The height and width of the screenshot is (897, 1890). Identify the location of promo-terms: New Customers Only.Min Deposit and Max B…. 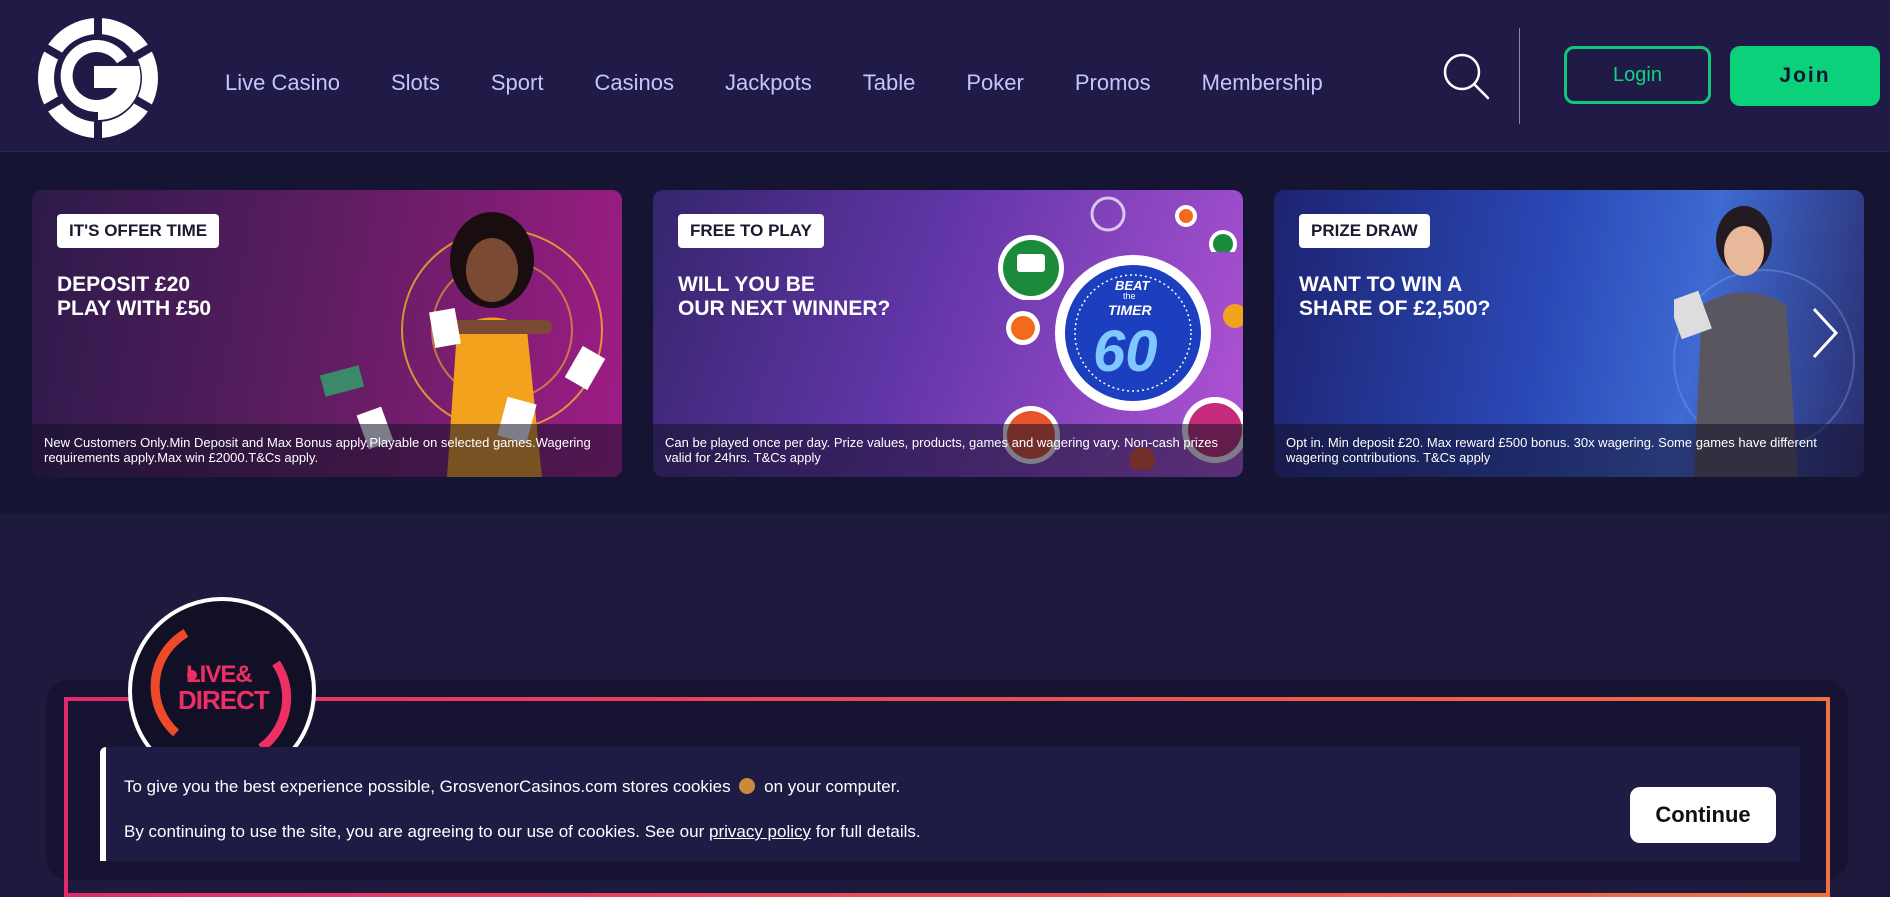
(327, 450).